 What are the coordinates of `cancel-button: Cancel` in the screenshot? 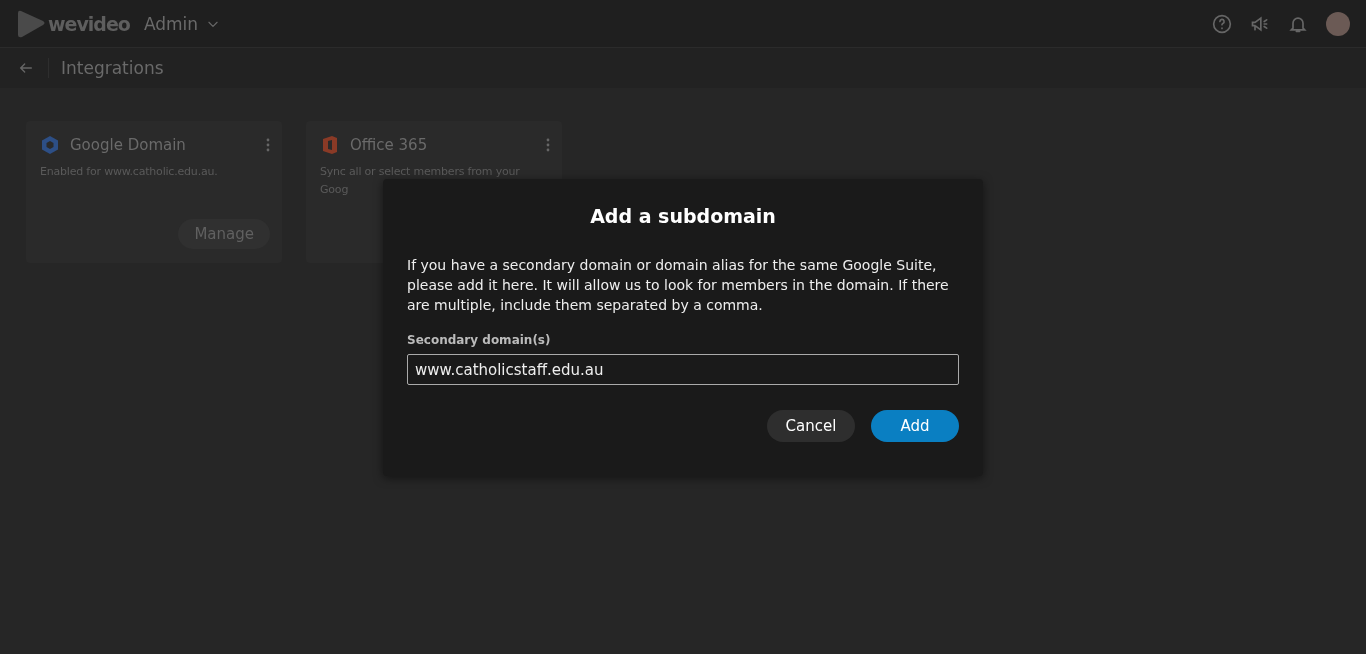 It's located at (811, 426).